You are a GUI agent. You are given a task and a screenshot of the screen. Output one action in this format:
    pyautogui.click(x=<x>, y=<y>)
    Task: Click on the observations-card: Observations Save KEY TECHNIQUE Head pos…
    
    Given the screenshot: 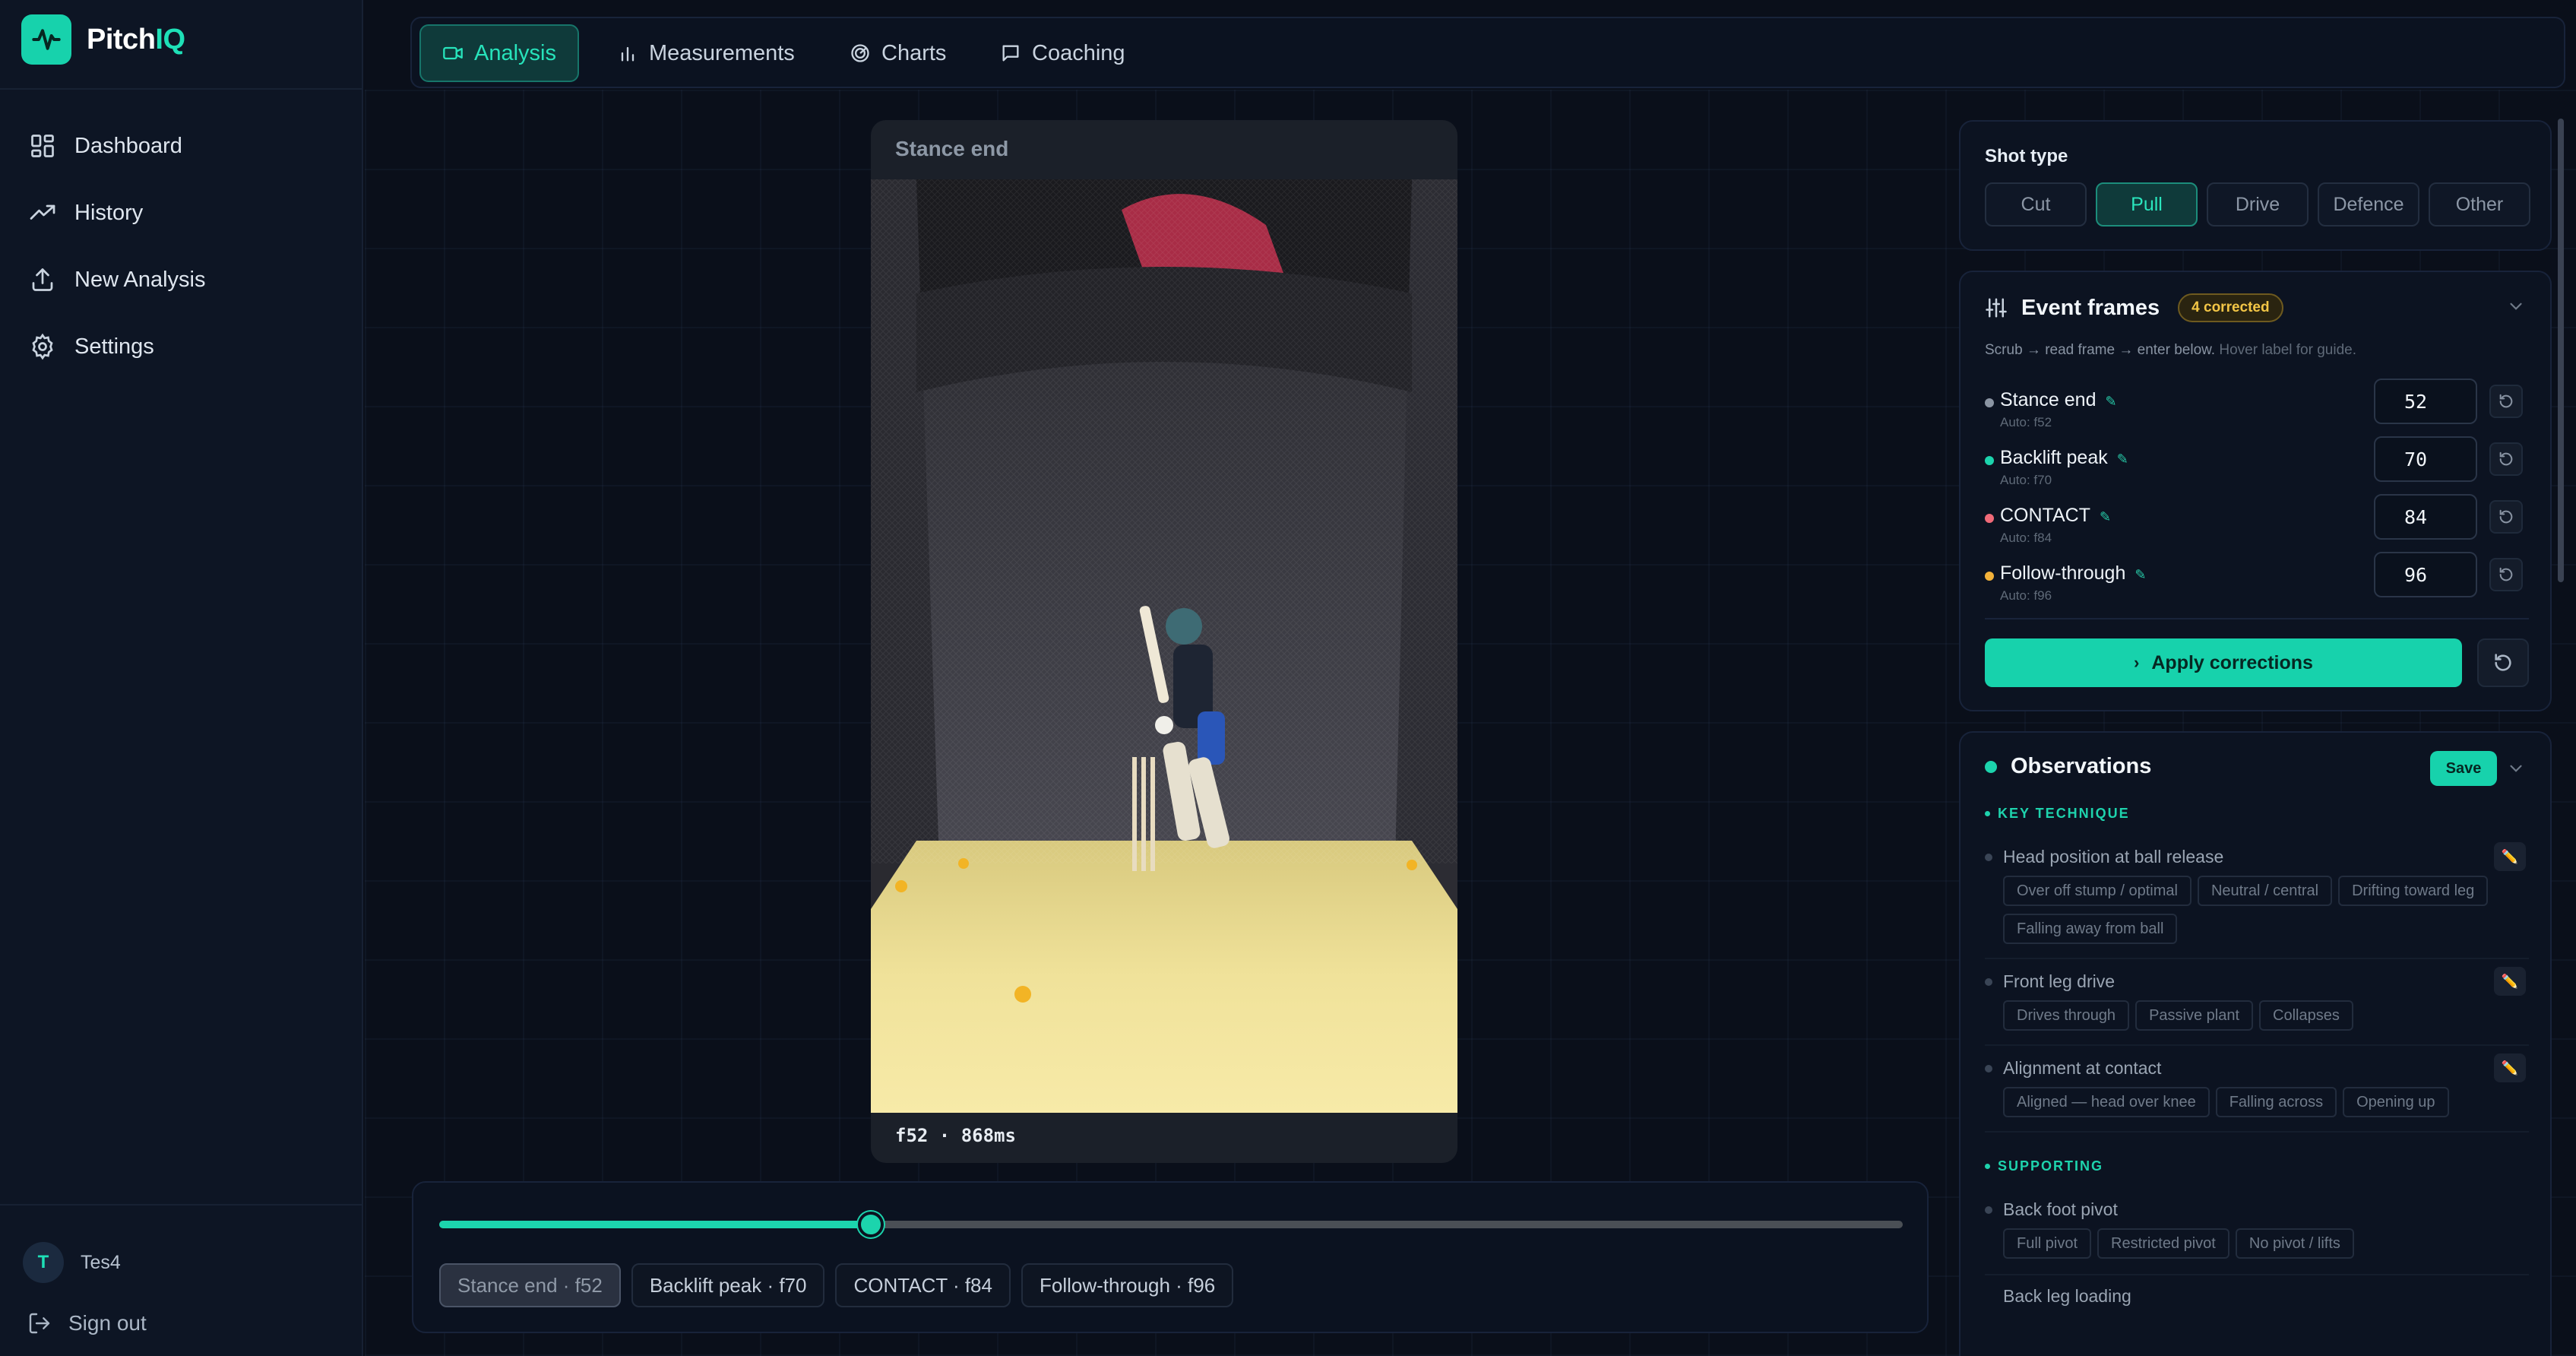 What is the action you would take?
    pyautogui.click(x=2255, y=1043)
    